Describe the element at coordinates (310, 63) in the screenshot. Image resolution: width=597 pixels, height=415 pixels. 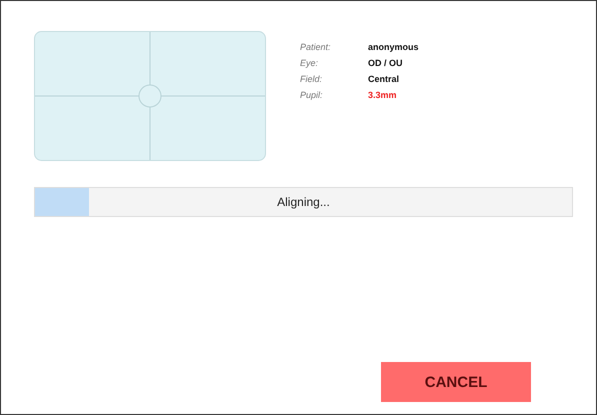
I see `field-label: Eye:` at that location.